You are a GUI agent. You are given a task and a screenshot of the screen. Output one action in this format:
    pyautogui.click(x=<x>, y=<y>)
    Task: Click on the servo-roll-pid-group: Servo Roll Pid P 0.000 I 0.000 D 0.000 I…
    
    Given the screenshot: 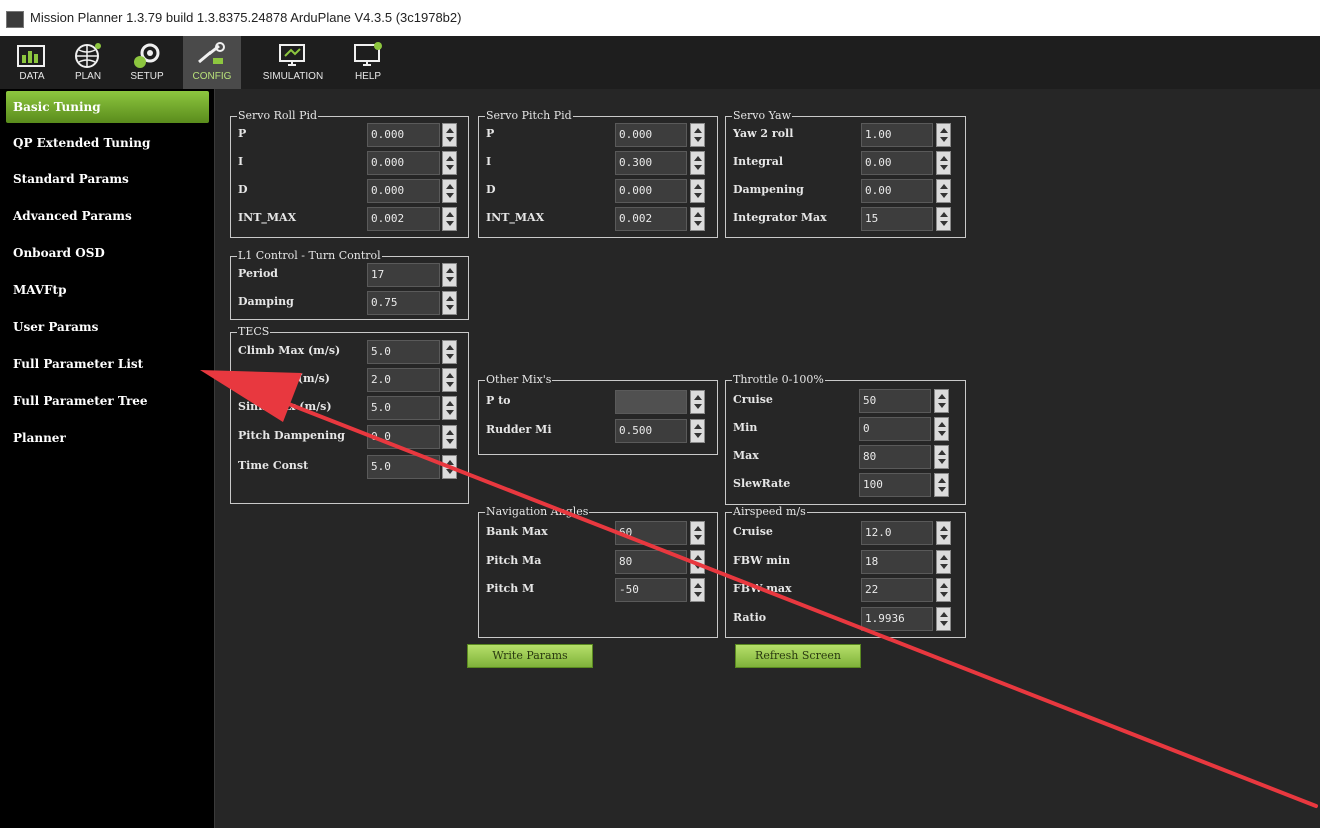 What is the action you would take?
    pyautogui.click(x=349, y=173)
    